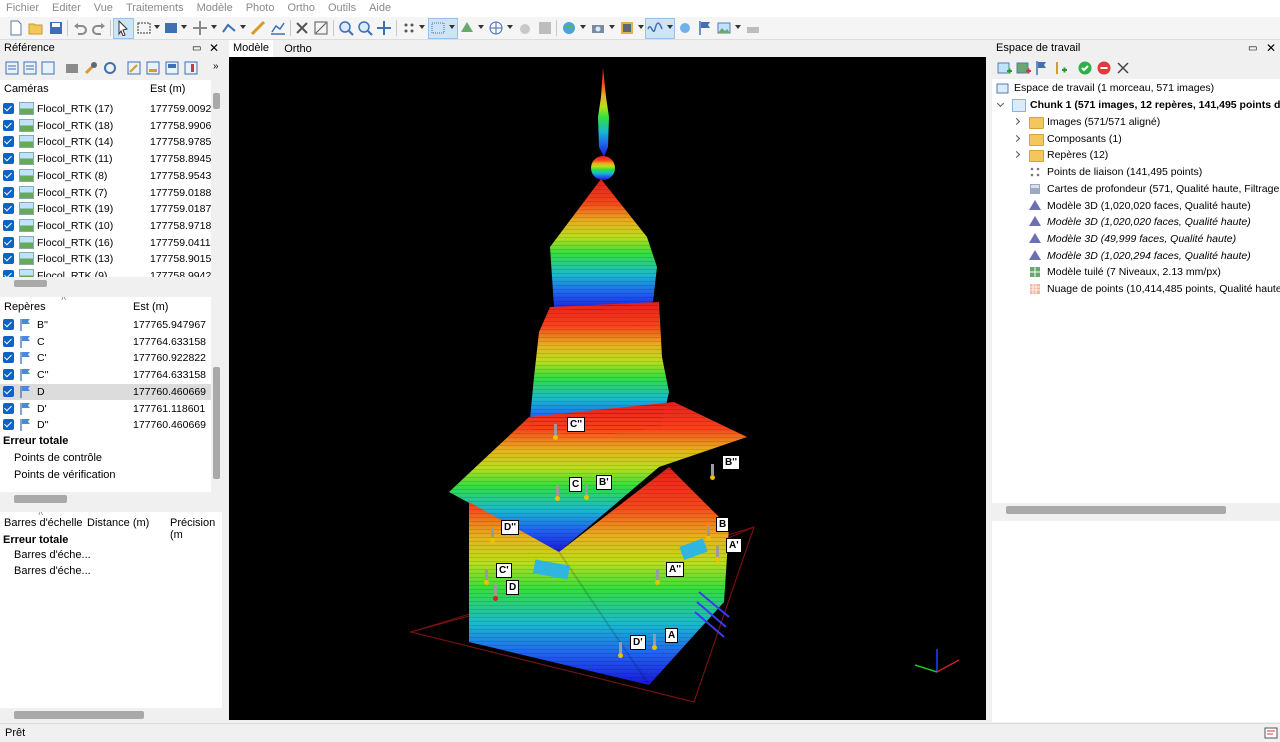 This screenshot has height=742, width=1280. I want to click on camera-row: Flocol_RTK (17) 177759.00924, so click(108, 109).